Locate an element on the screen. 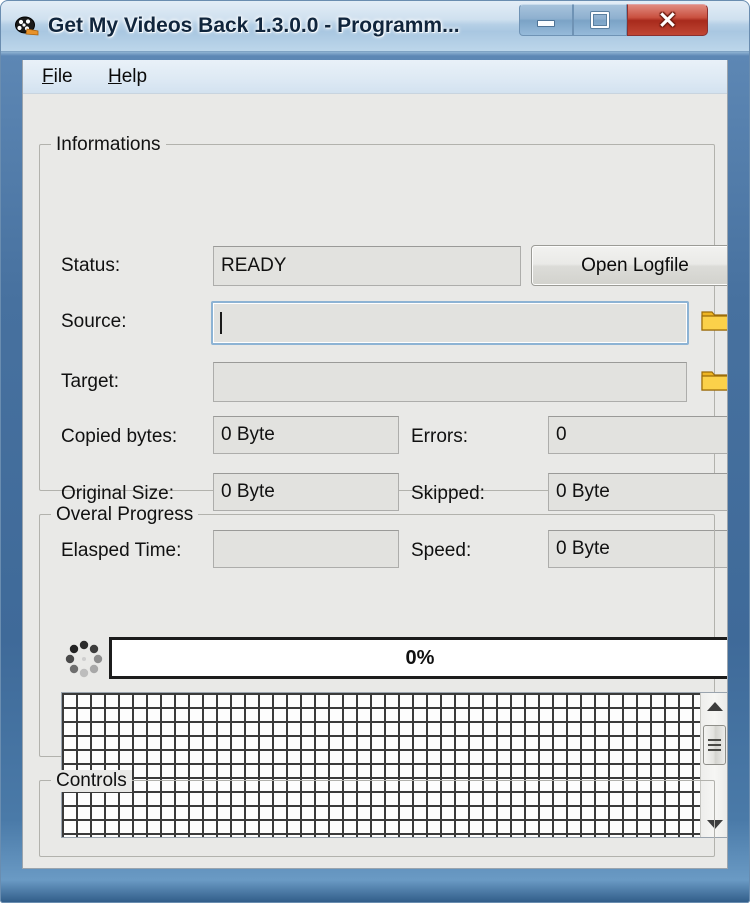 The image size is (750, 903). busy-spinner-icon is located at coordinates (84, 659).